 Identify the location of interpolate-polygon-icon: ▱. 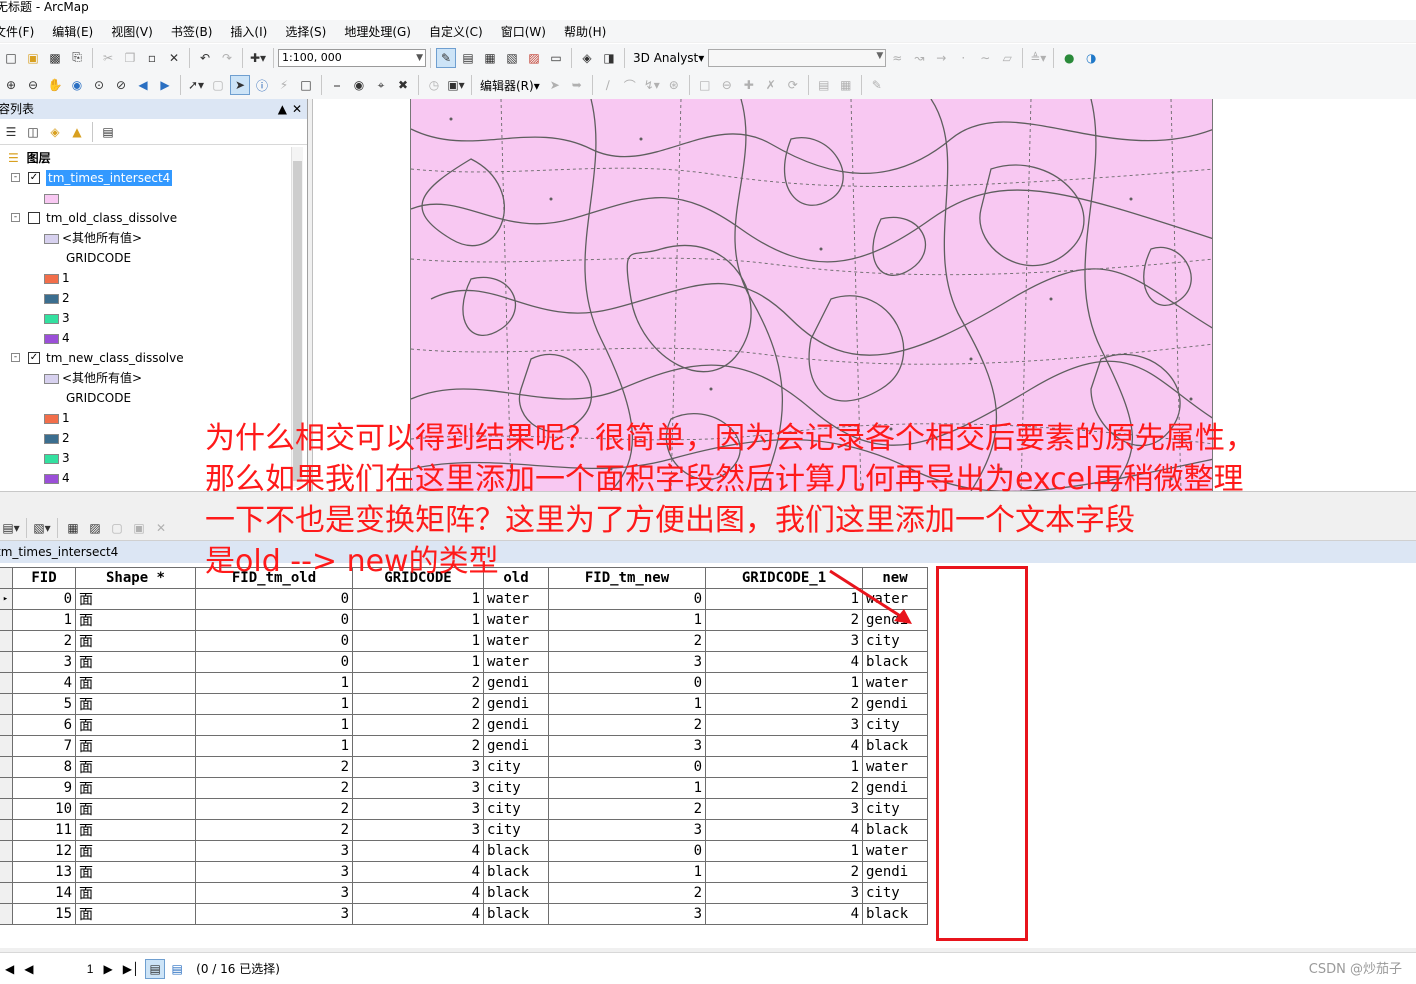
(1007, 58).